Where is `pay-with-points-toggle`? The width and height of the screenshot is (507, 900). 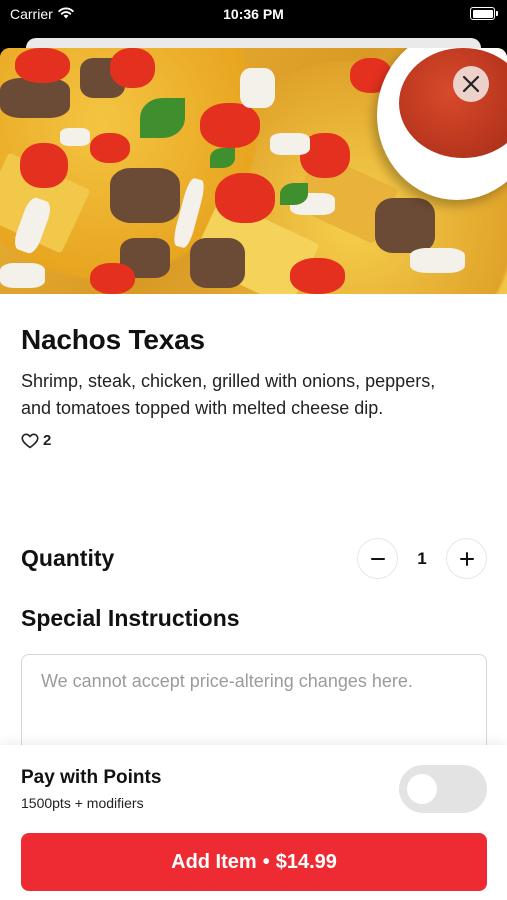
pay-with-points-toggle is located at coordinates (443, 789).